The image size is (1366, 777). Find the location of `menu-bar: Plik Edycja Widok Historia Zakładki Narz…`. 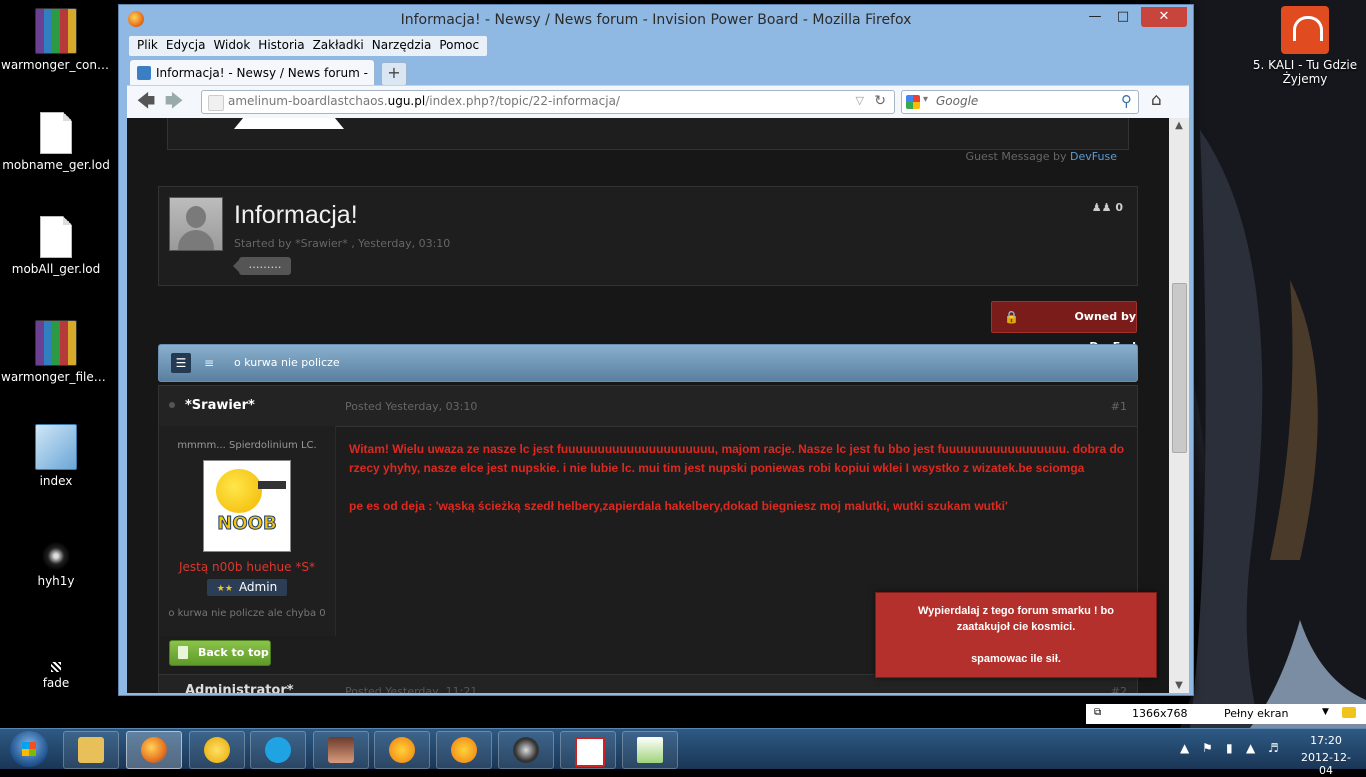

menu-bar: Plik Edycja Widok Historia Zakładki Narz… is located at coordinates (308, 46).